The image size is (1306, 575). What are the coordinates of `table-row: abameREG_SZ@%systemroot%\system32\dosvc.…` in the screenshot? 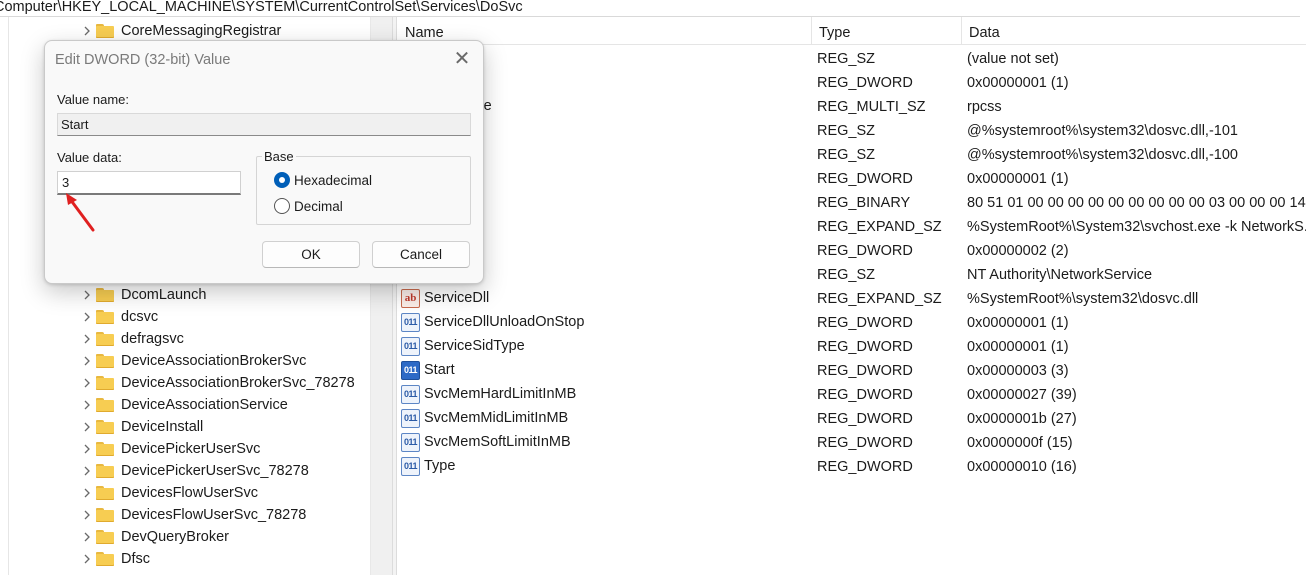 It's located at (851, 154).